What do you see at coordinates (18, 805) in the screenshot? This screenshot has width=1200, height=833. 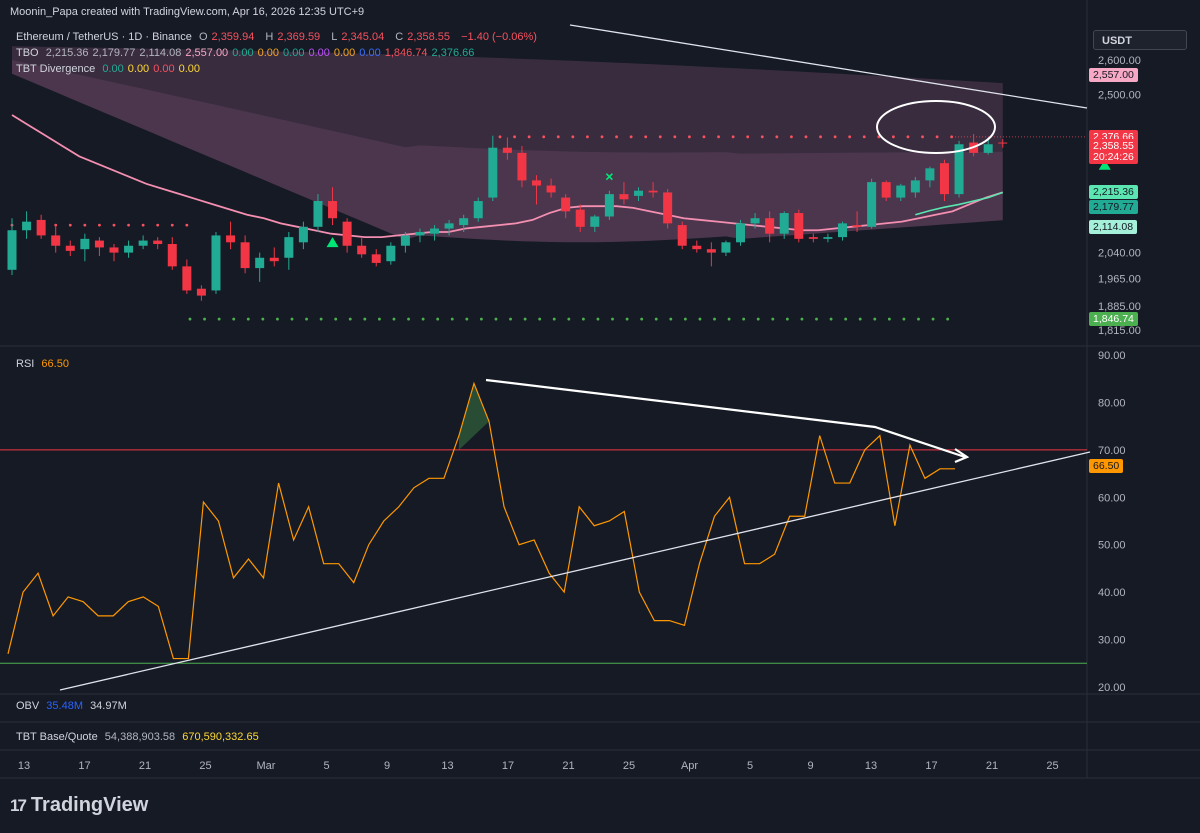 I see `tradingview-logo-icon: 17` at bounding box center [18, 805].